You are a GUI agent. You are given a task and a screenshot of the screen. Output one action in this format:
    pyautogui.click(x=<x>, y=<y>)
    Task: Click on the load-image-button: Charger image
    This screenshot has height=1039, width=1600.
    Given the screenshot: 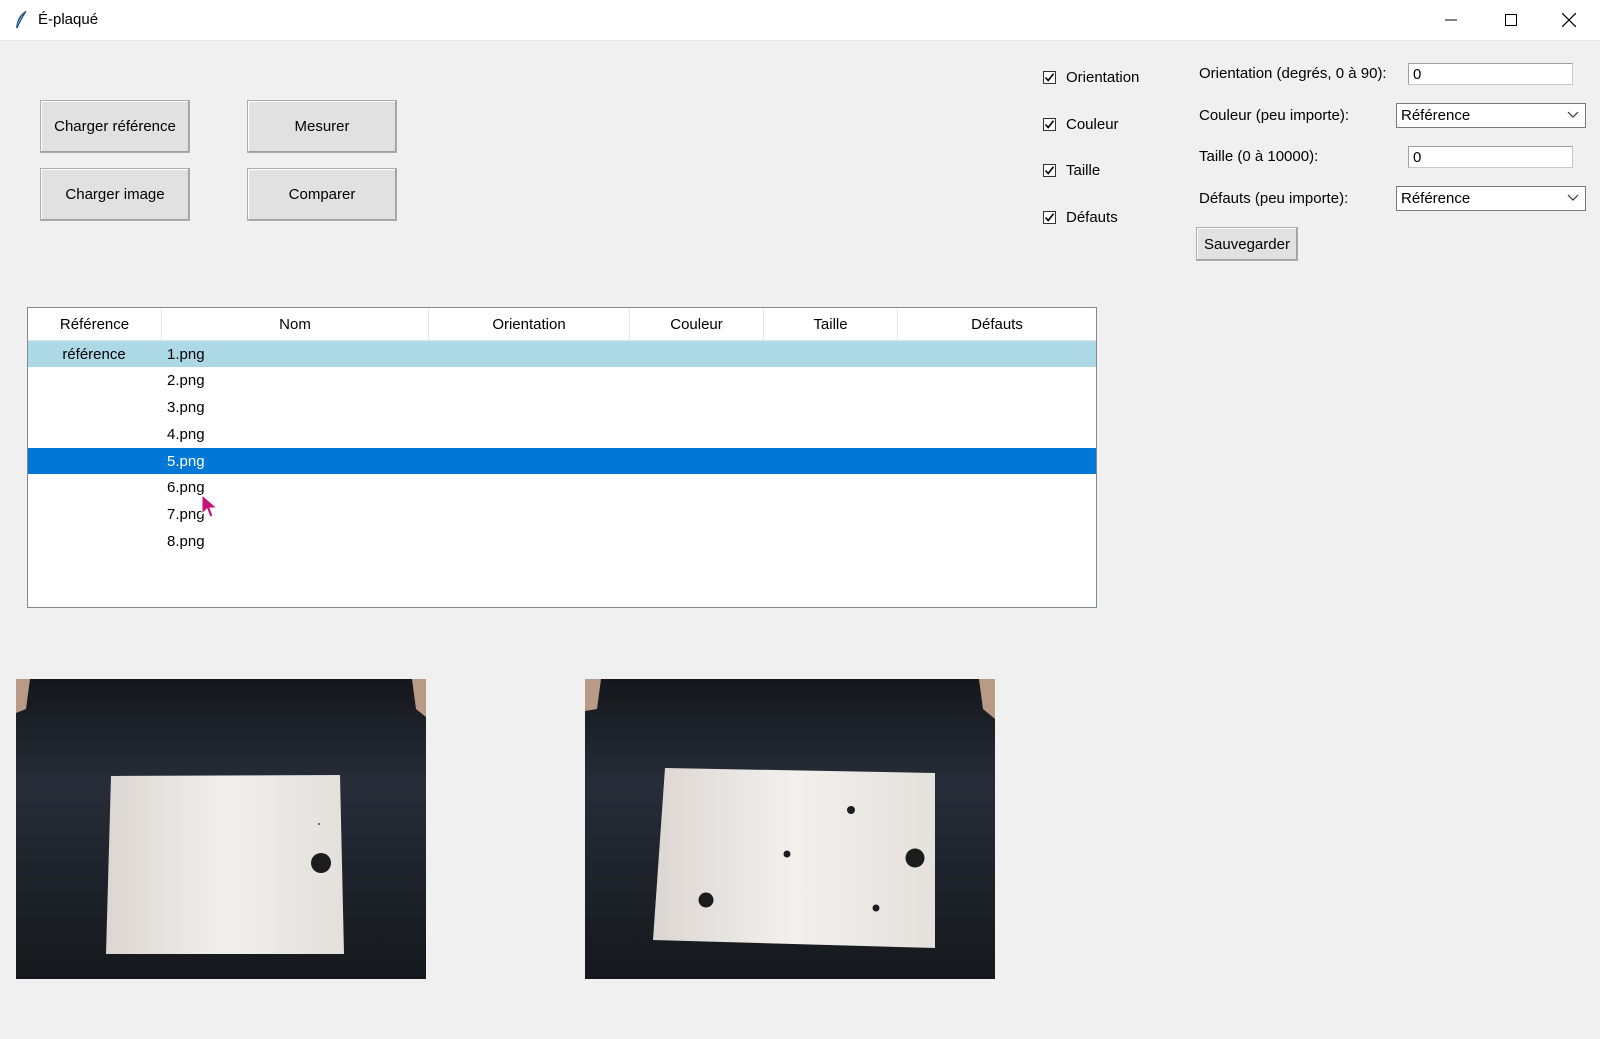 What is the action you would take?
    pyautogui.click(x=115, y=194)
    